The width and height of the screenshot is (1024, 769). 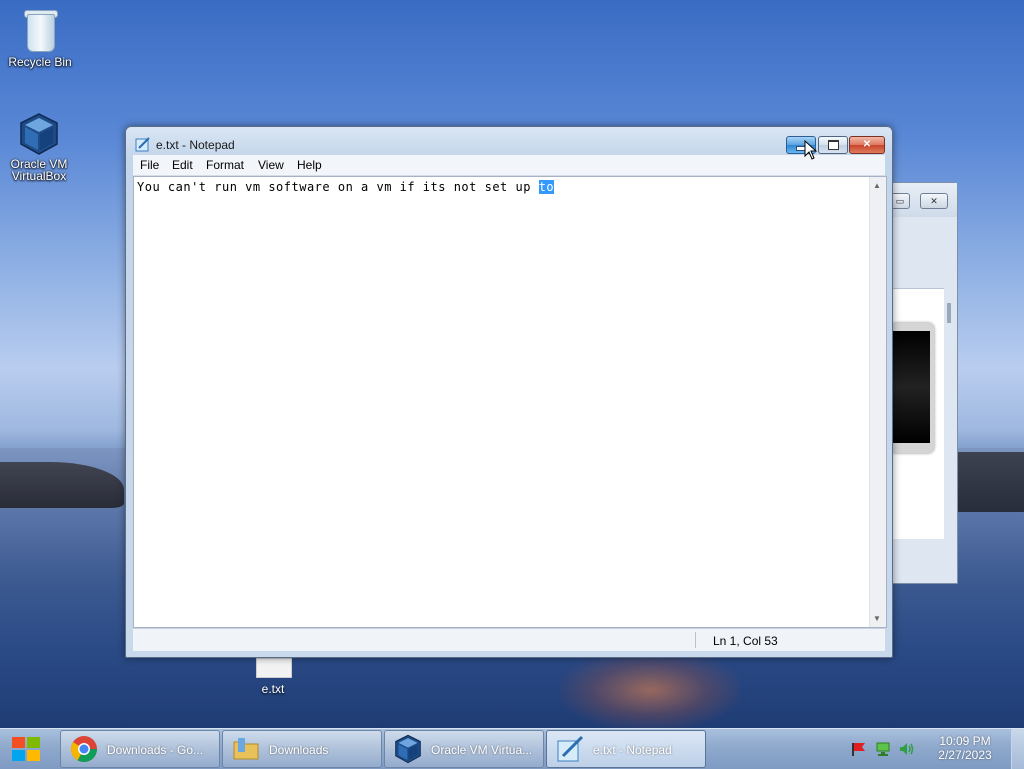 What do you see at coordinates (883, 749) in the screenshot?
I see `network-icon` at bounding box center [883, 749].